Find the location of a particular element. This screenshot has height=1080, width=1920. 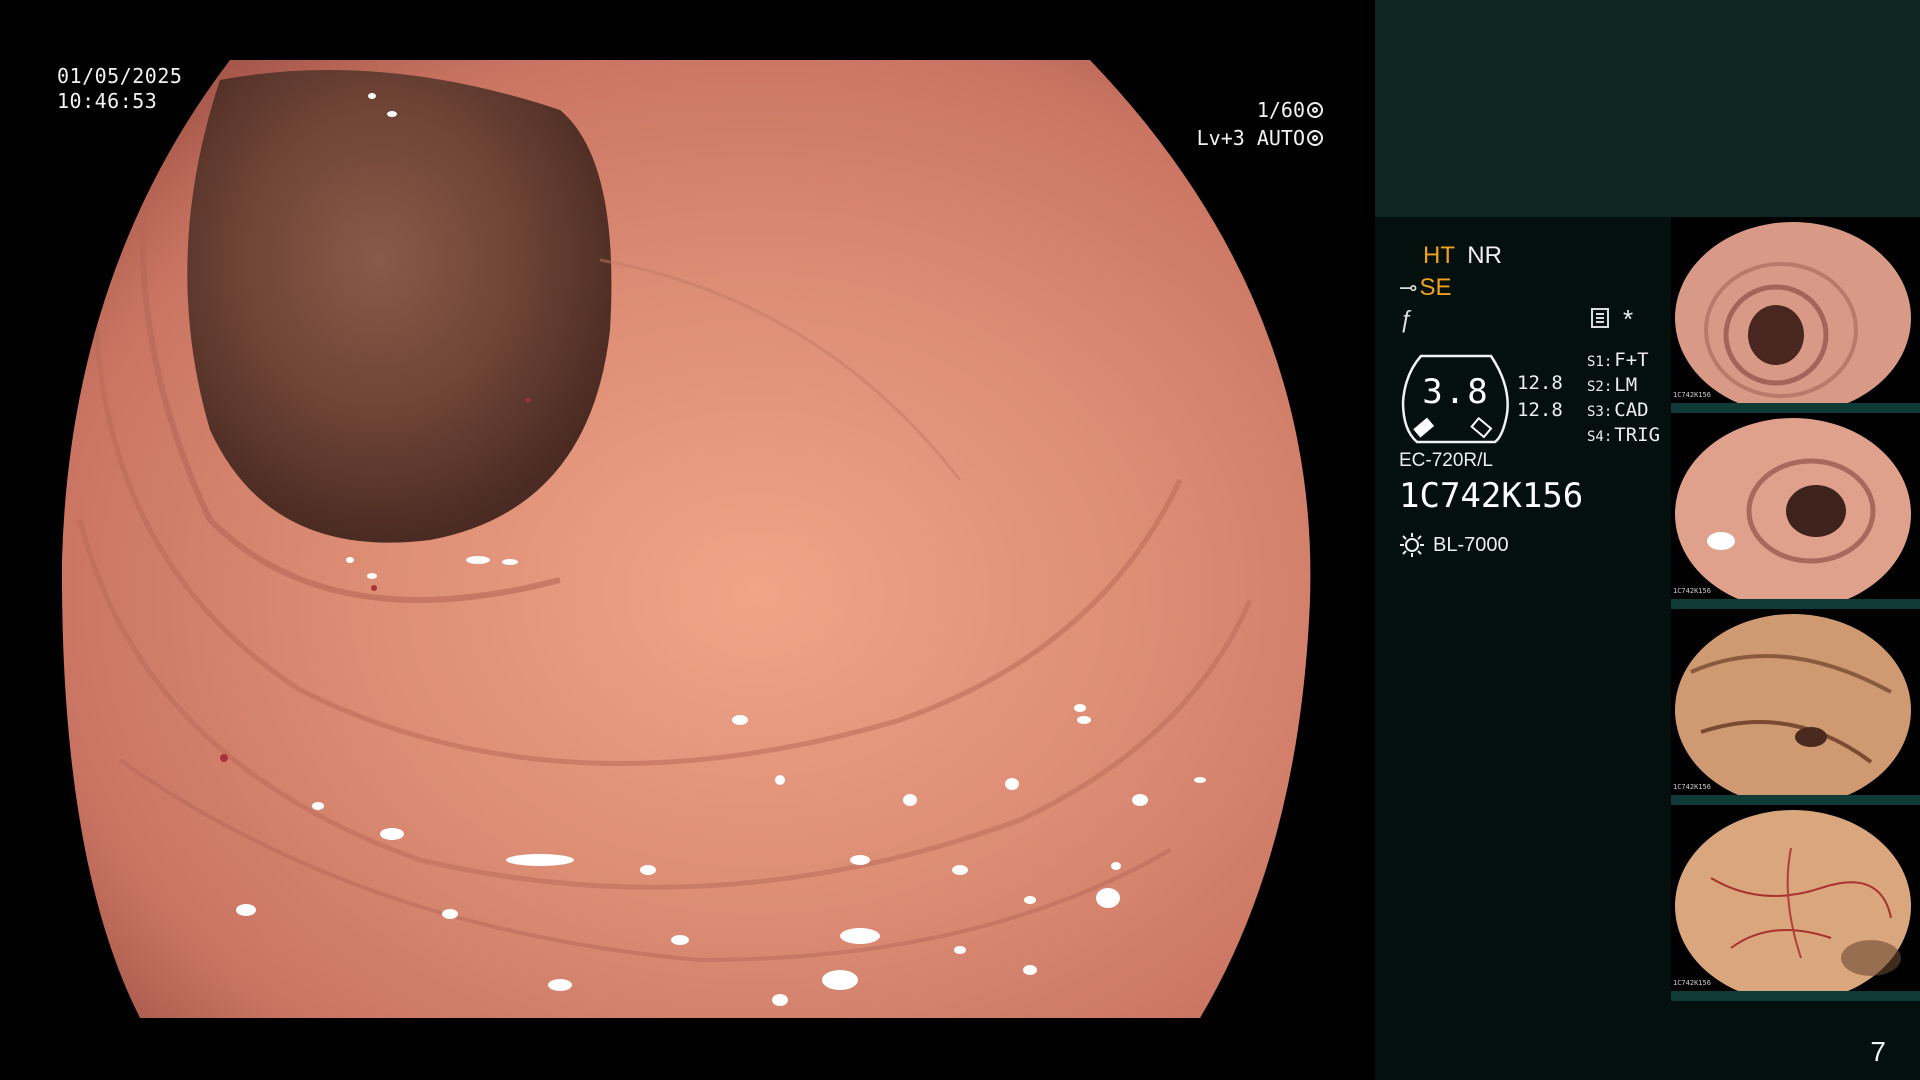

brightness-level-text: Lv+3 AUTO is located at coordinates (1250, 138).